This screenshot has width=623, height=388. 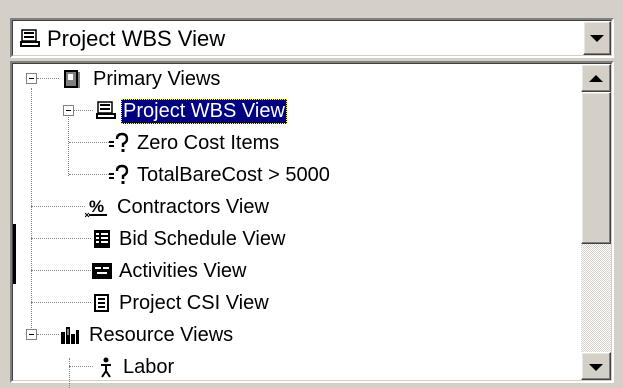 What do you see at coordinates (70, 335) in the screenshot?
I see `resource-views-icon` at bounding box center [70, 335].